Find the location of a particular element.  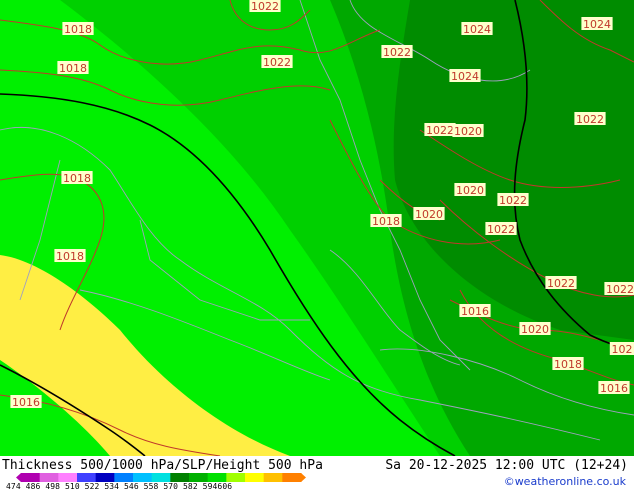

thickness-color-scale is located at coordinates (161, 477).